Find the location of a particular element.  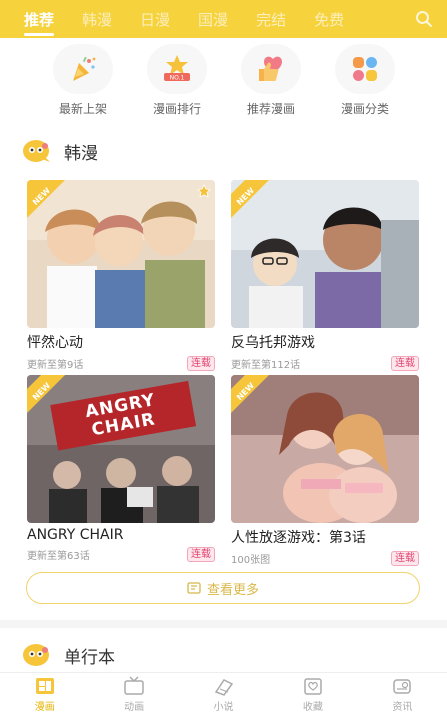

section-header-korean: 韩漫 is located at coordinates (60, 151).